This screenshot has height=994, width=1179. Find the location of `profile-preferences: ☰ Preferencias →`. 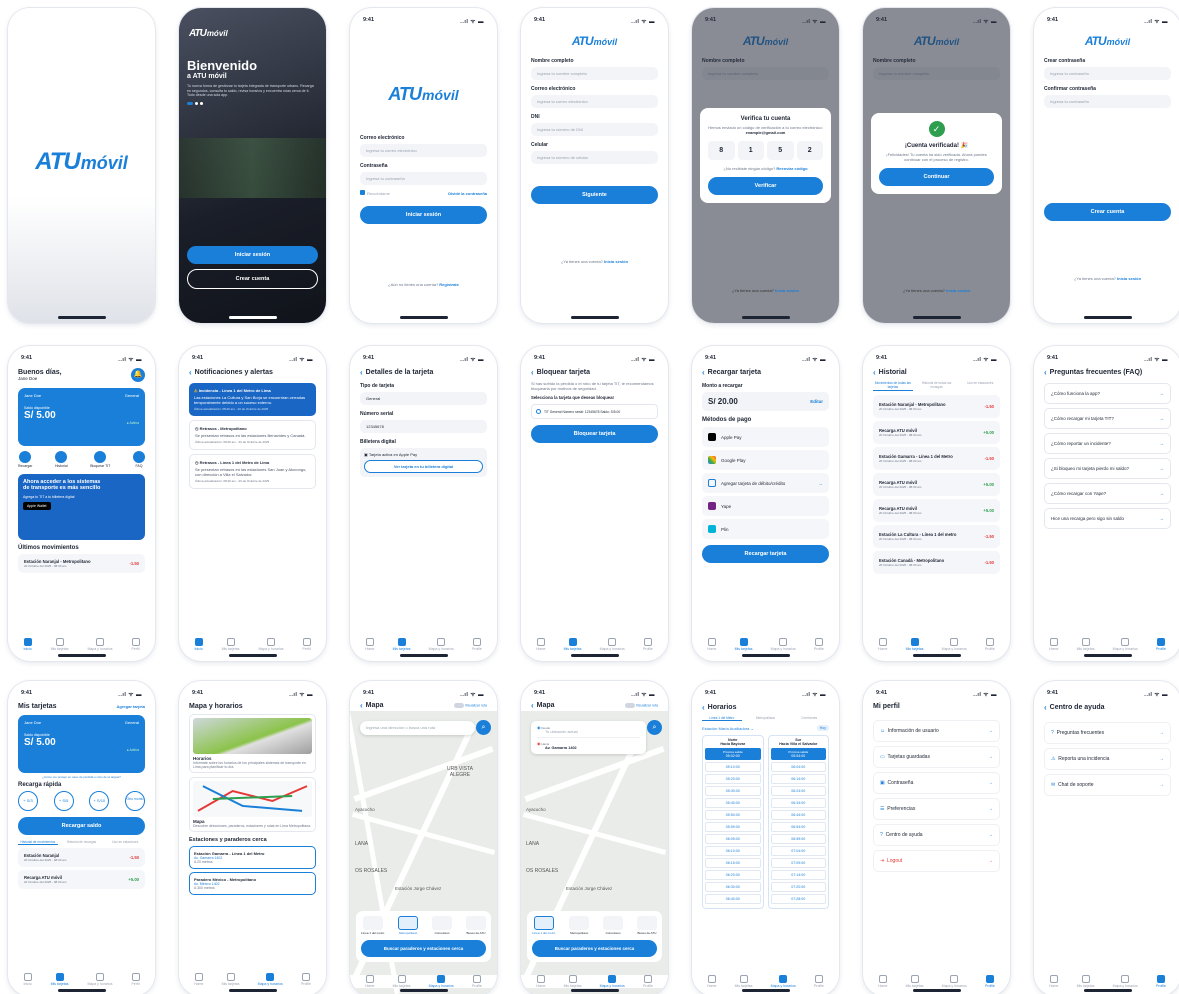

profile-preferences: ☰ Preferencias → is located at coordinates (936, 809).